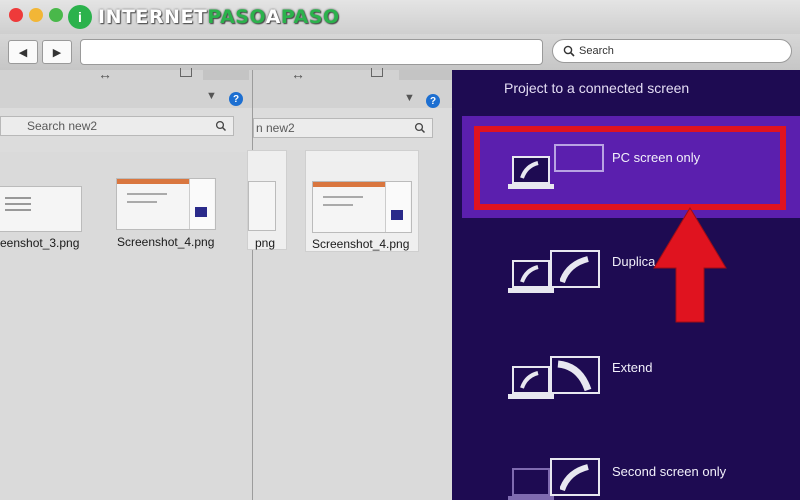 This screenshot has height=500, width=800. Describe the element at coordinates (596, 51) in the screenshot. I see `search-placeholder: Search` at that location.